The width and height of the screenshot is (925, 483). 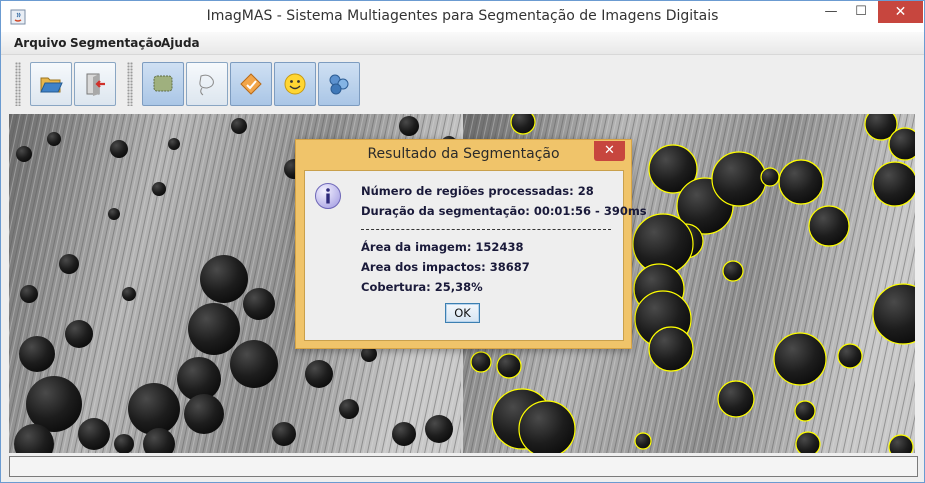 I want to click on dialog-close-button: ✕, so click(x=609, y=151).